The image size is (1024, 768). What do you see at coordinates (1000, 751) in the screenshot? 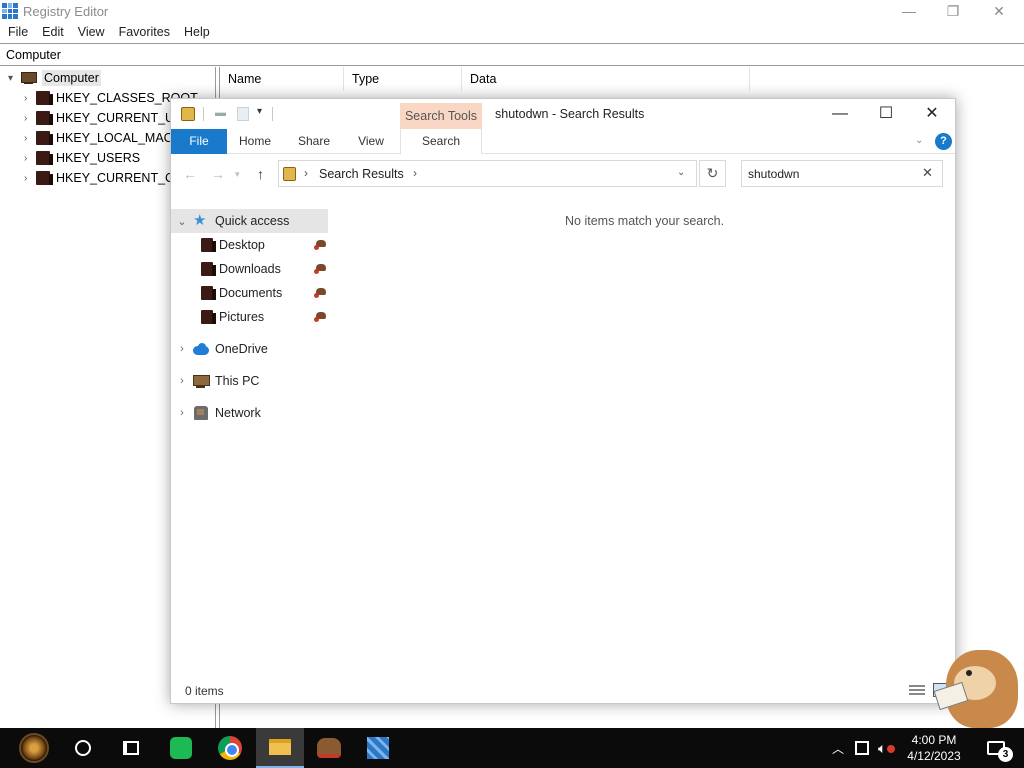
I see `notification-icon: 3` at bounding box center [1000, 751].